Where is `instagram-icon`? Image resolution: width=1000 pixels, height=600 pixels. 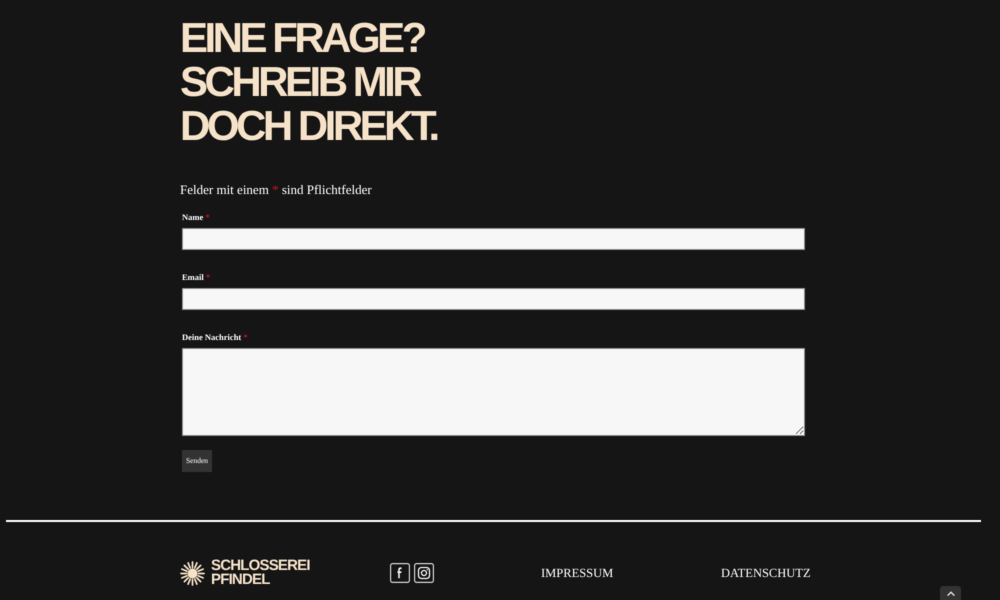
instagram-icon is located at coordinates (424, 573).